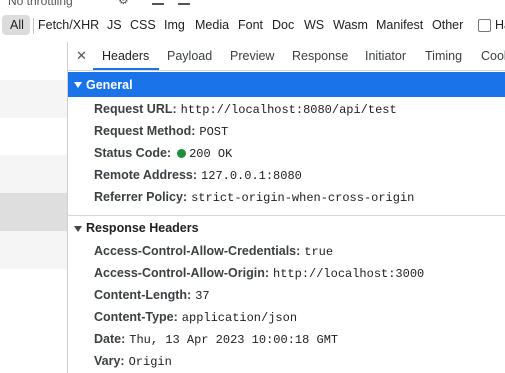  I want to click on filter-all: All, so click(16, 25).